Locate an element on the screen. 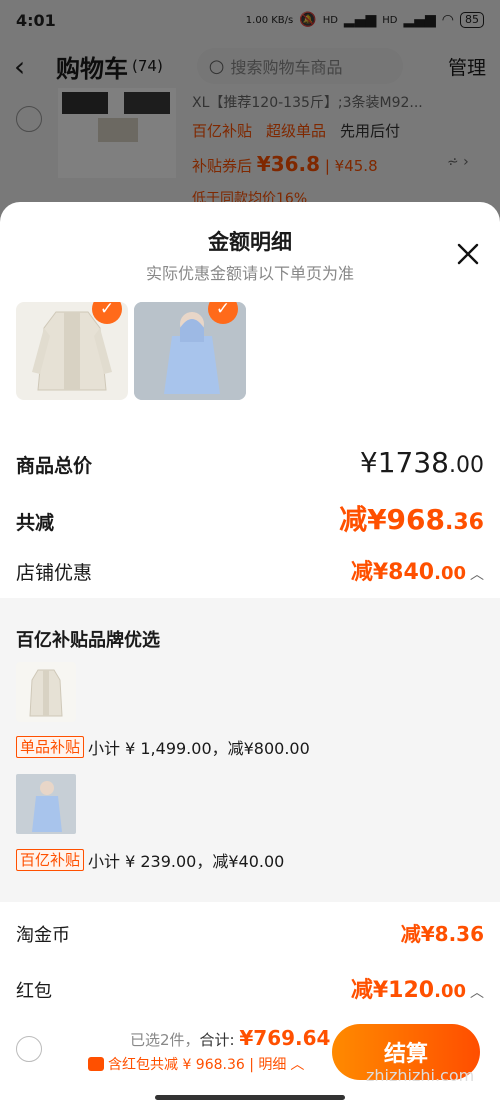 This screenshot has width=500, height=1111. shop-discount-label: 店铺优惠 is located at coordinates (54, 573).